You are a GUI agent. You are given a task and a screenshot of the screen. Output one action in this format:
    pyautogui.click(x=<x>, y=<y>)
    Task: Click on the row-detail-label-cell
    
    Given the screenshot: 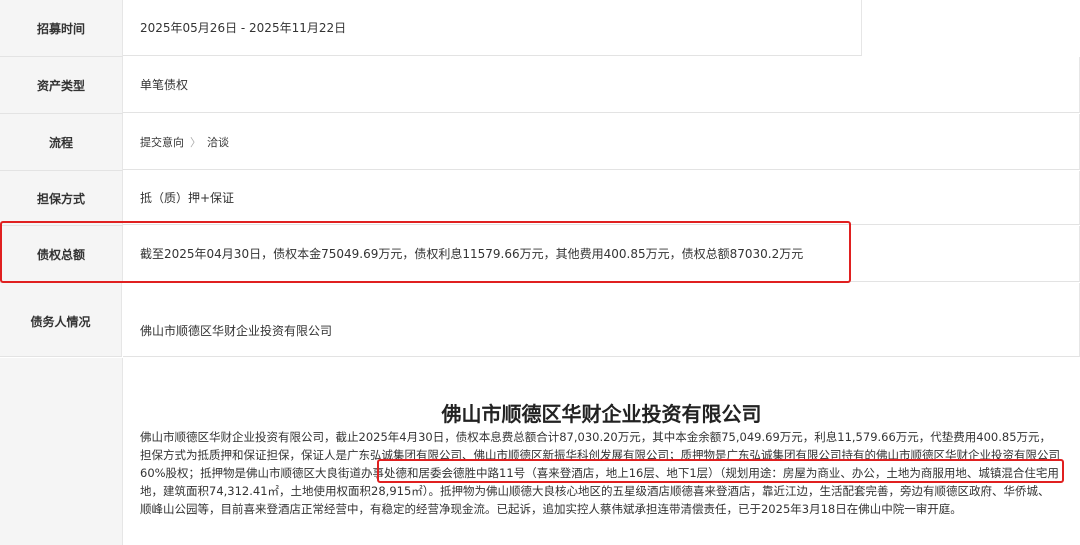 What is the action you would take?
    pyautogui.click(x=61, y=451)
    